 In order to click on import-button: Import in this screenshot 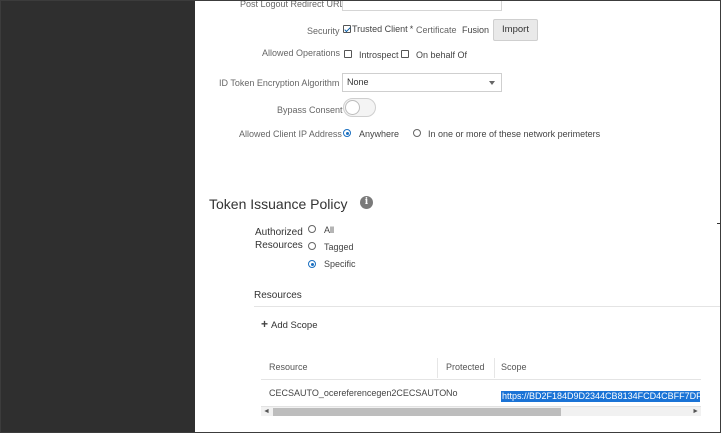, I will do `click(515, 30)`.